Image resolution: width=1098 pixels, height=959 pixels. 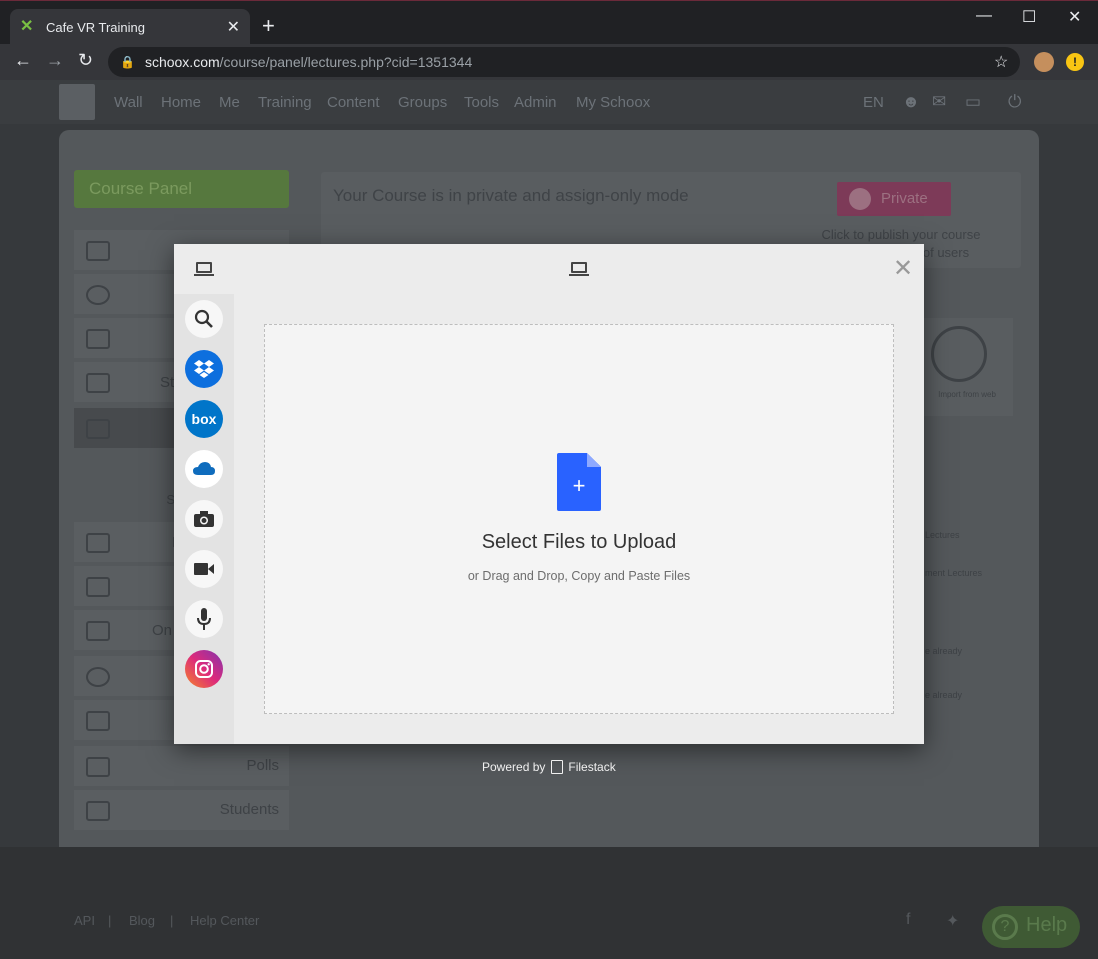 What do you see at coordinates (959, 354) in the screenshot?
I see `globe-icon` at bounding box center [959, 354].